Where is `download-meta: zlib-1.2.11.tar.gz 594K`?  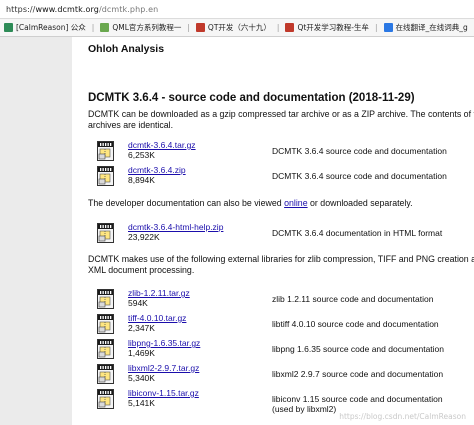
download-meta: zlib-1.2.11.tar.gz 594K is located at coordinates (159, 298).